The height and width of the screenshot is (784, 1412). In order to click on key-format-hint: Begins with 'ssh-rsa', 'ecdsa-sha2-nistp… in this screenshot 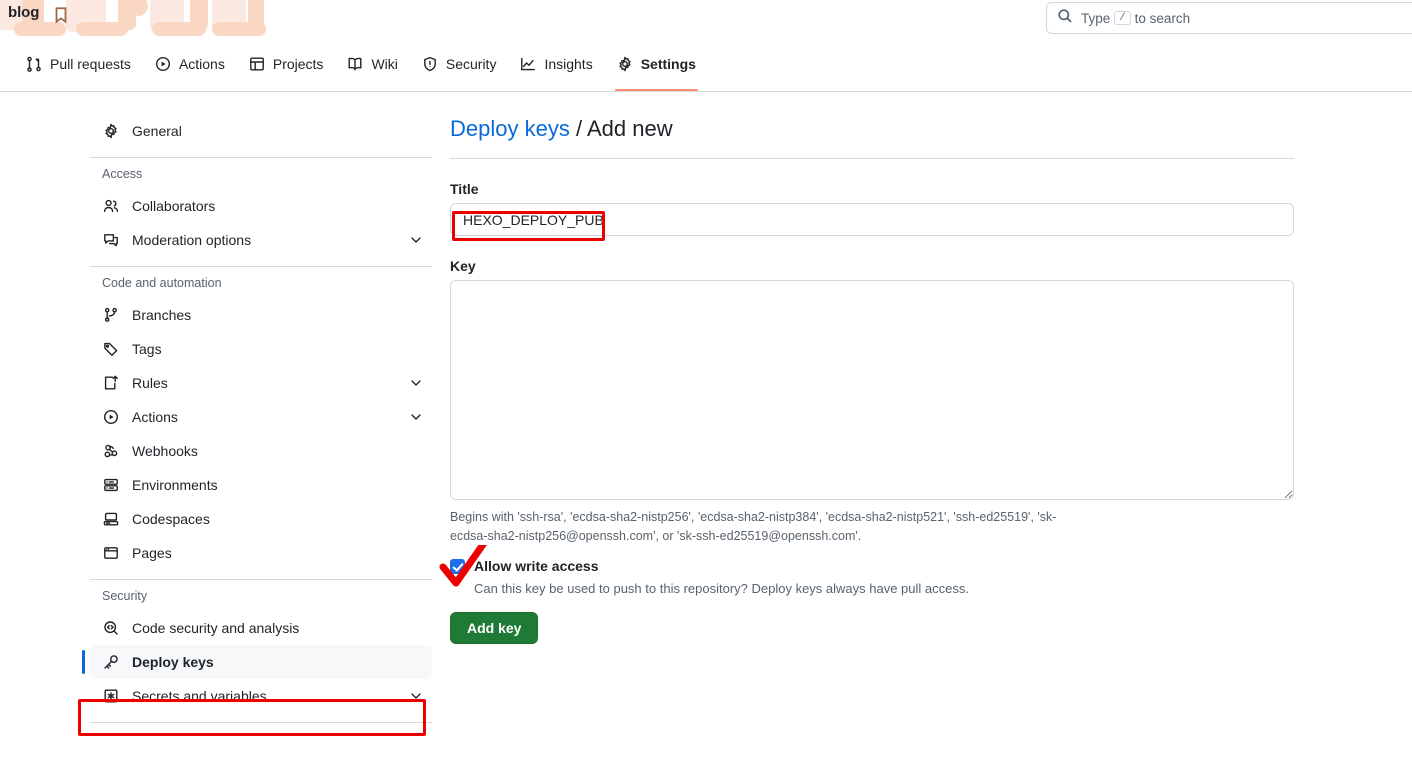, I will do `click(765, 527)`.